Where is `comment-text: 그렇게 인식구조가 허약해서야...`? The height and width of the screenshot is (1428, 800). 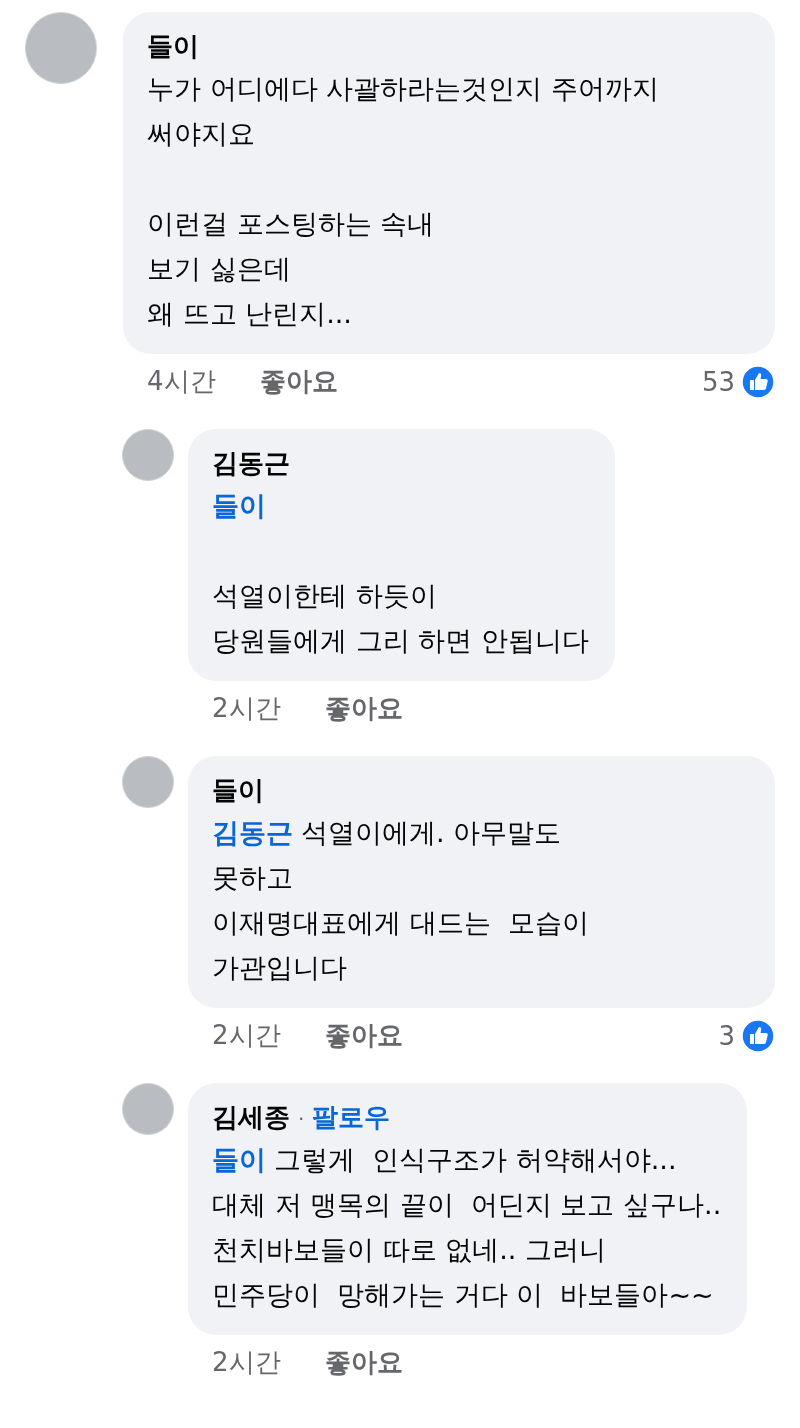
comment-text: 그렇게 인식구조가 허약해서야... is located at coordinates (475, 1159).